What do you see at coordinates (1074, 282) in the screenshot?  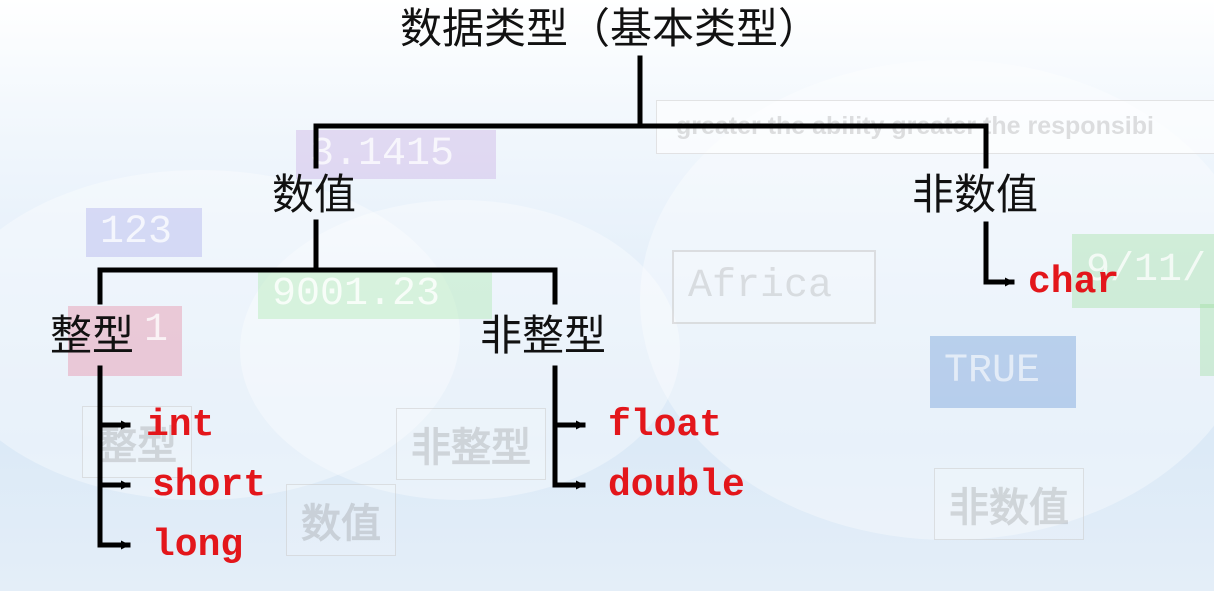 I see `leaf-char: char` at bounding box center [1074, 282].